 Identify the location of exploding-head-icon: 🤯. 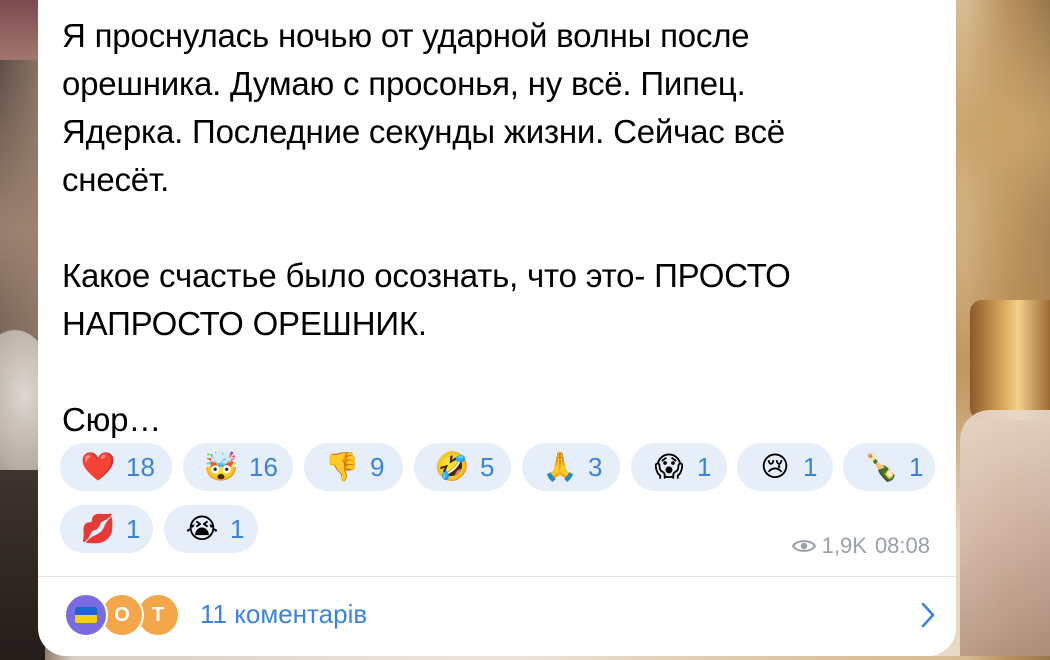
(221, 466).